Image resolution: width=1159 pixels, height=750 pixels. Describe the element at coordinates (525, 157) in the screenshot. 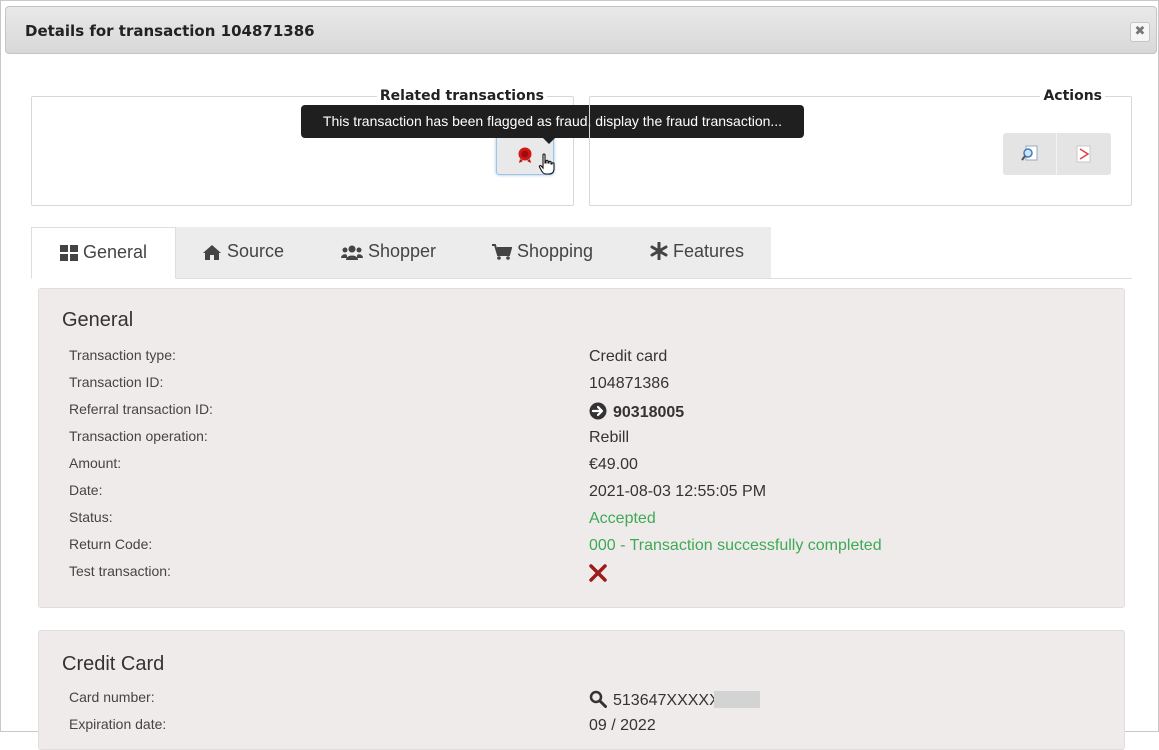

I see `fraud-seal-icon` at that location.